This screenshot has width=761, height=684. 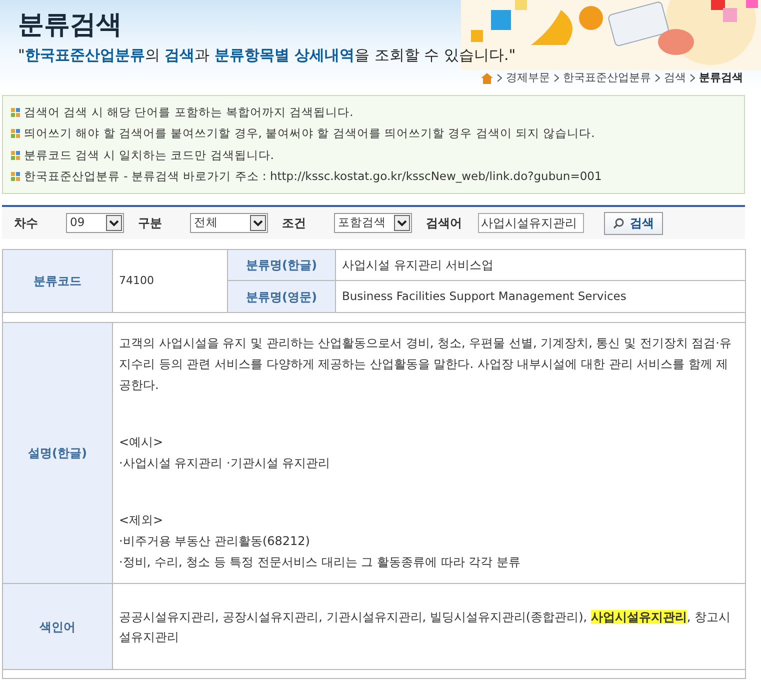 I want to click on search-input: 사업시설유지관리, so click(x=531, y=223).